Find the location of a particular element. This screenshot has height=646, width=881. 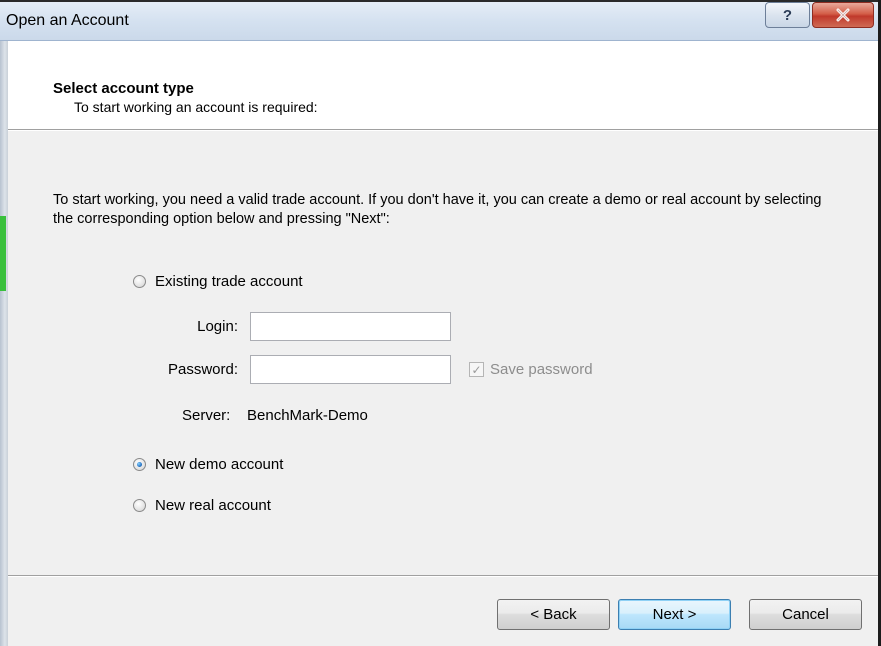

page-title: Select account type is located at coordinates (123, 88).